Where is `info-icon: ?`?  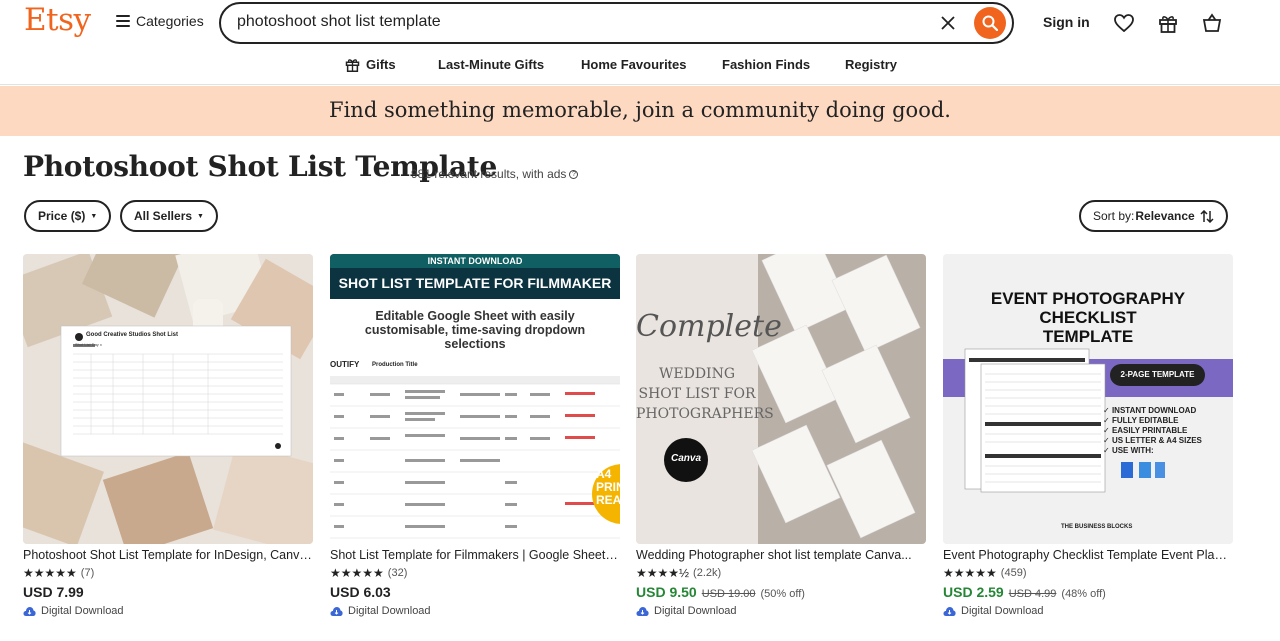 info-icon: ? is located at coordinates (574, 174).